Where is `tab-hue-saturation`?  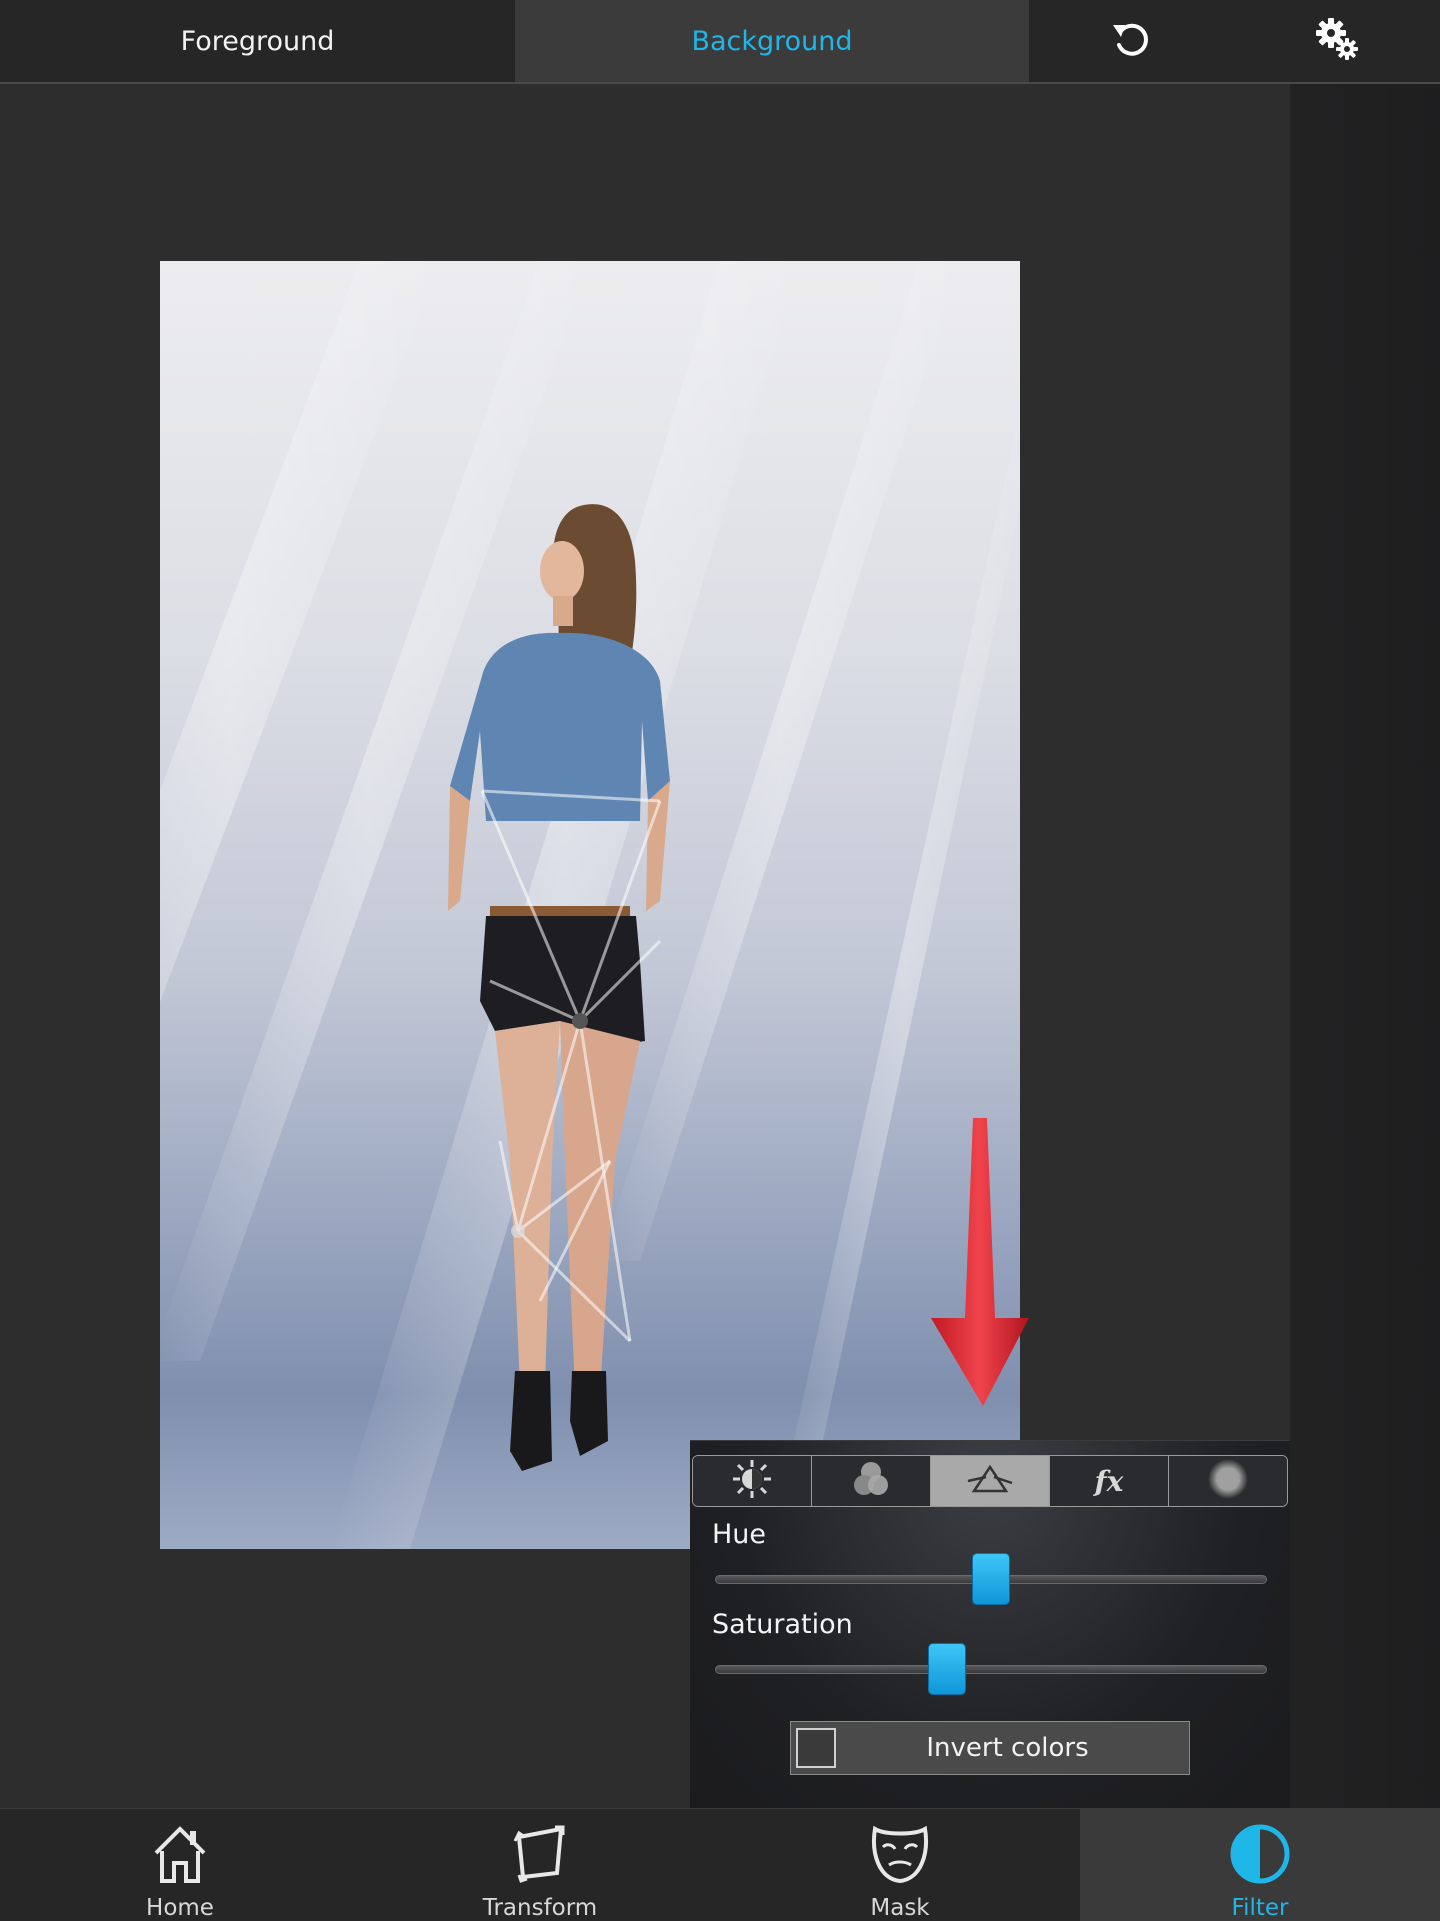 tab-hue-saturation is located at coordinates (990, 1481).